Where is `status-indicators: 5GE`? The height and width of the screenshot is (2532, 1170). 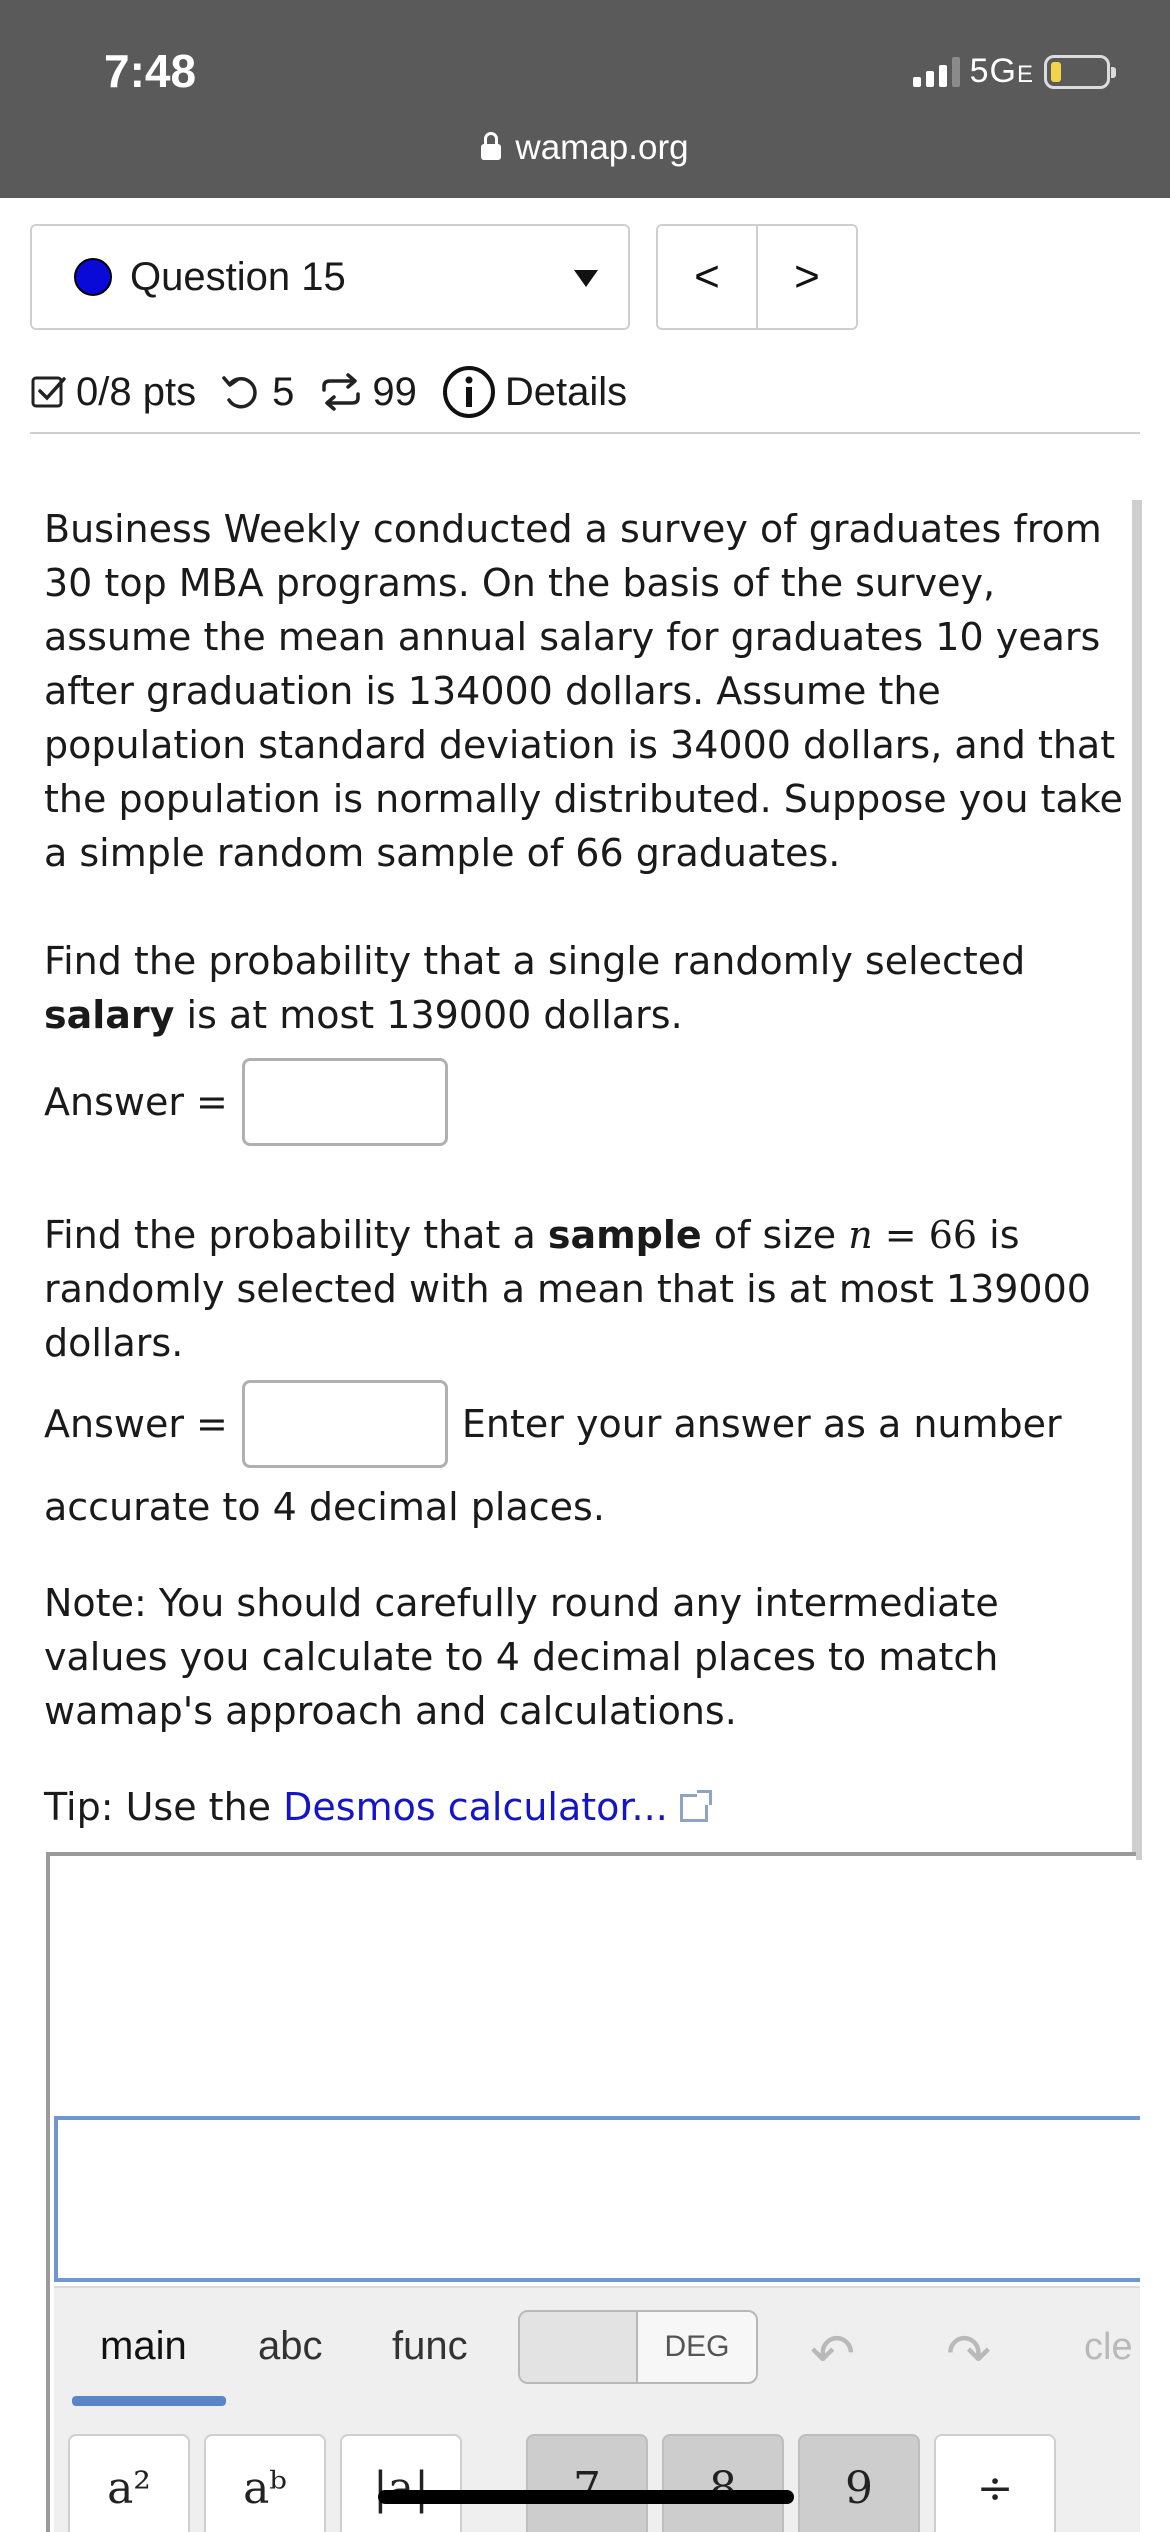 status-indicators: 5GE is located at coordinates (1014, 71).